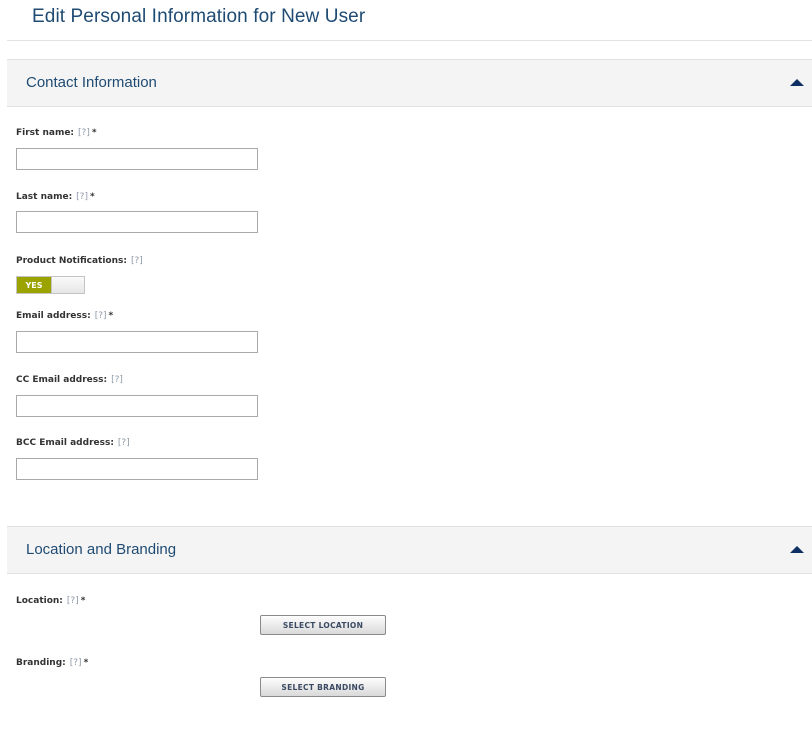 Image resolution: width=812 pixels, height=740 pixels. I want to click on branding-label: Branding: [?] *, so click(52, 663).